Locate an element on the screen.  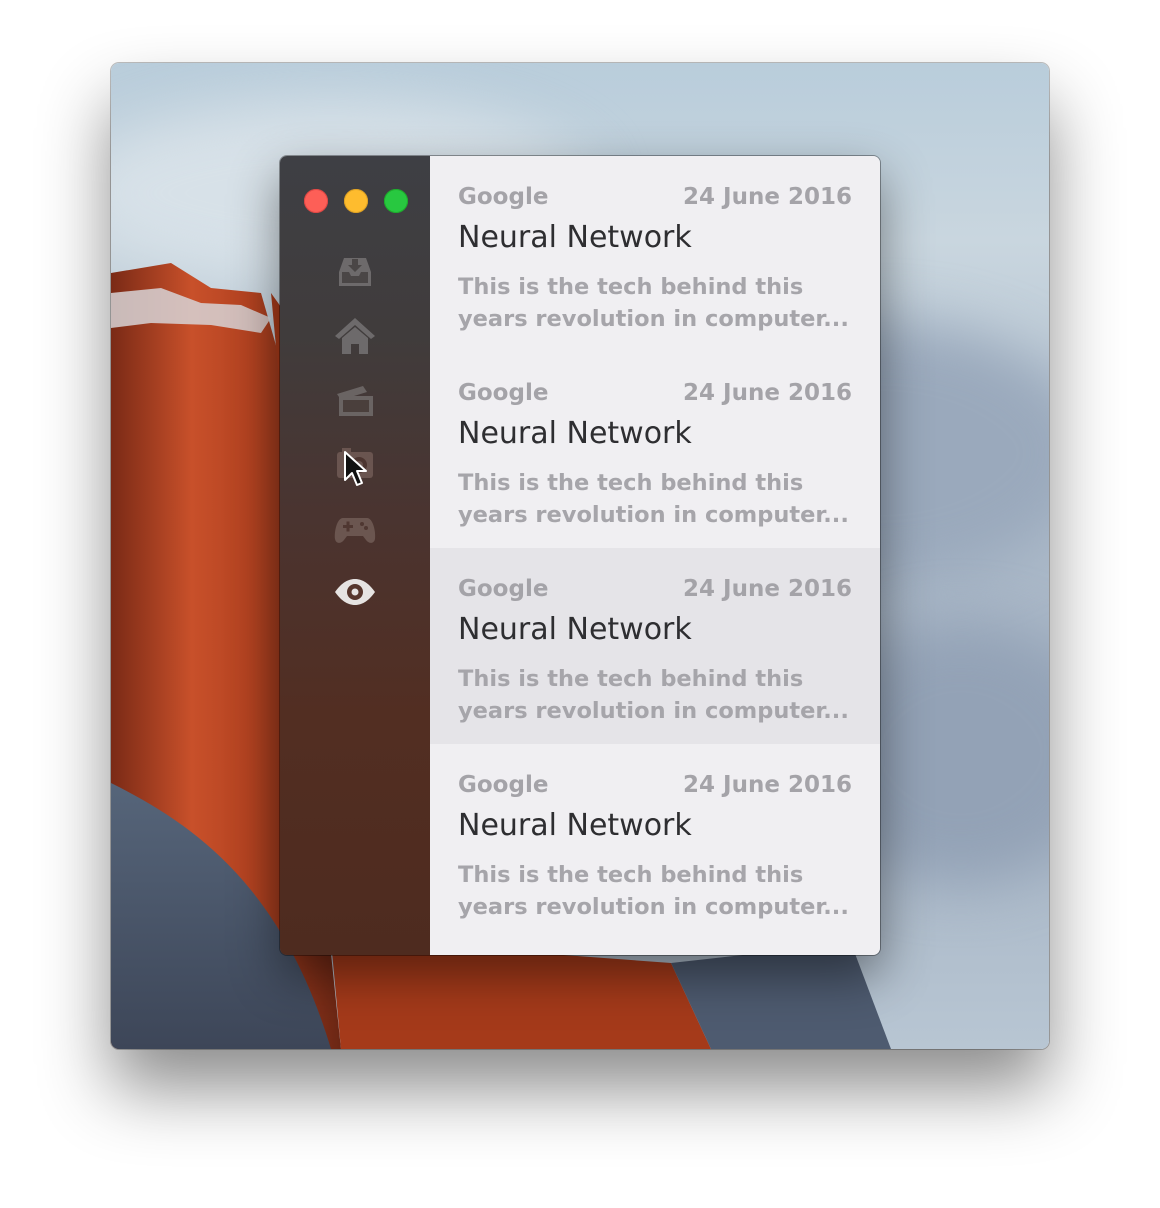
eye-icon is located at coordinates (355, 592).